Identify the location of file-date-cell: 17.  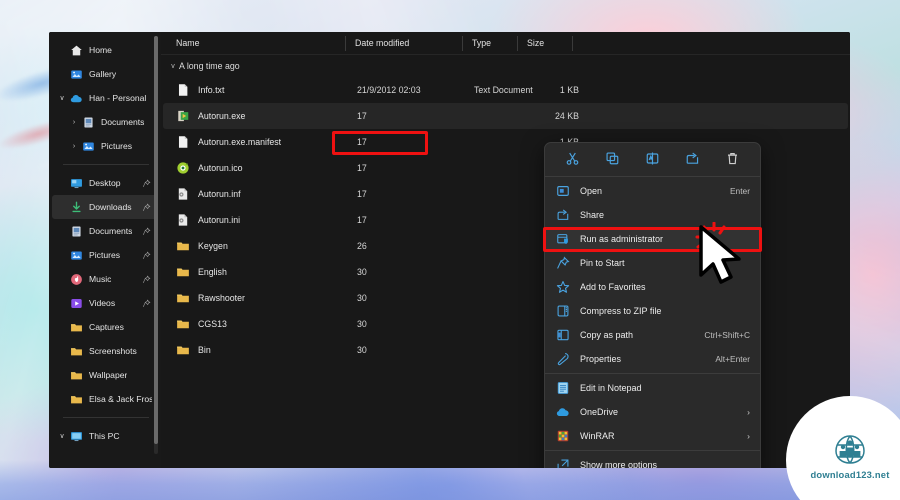
(362, 194).